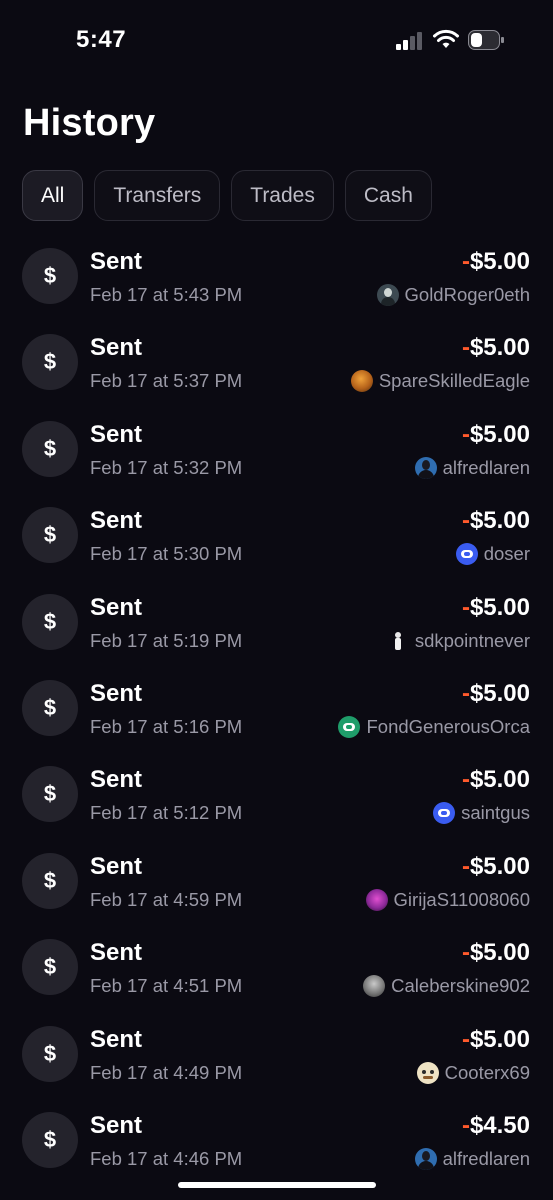  I want to click on filter-chip-trades: Trades, so click(282, 195).